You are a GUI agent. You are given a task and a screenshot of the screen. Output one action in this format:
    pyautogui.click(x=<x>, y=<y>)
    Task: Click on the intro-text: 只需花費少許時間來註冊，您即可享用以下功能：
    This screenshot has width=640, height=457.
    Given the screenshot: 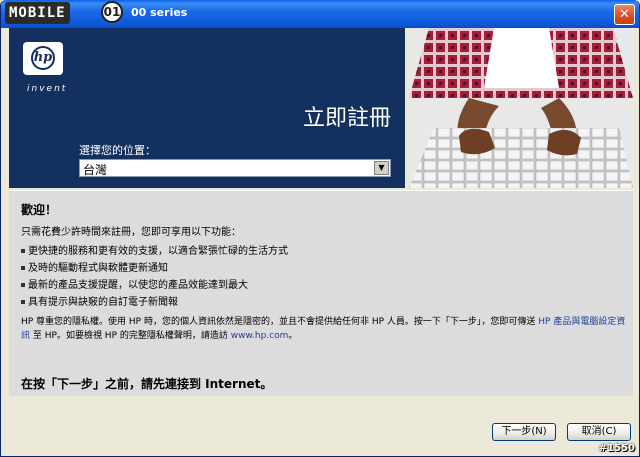 What is the action you would take?
    pyautogui.click(x=131, y=232)
    